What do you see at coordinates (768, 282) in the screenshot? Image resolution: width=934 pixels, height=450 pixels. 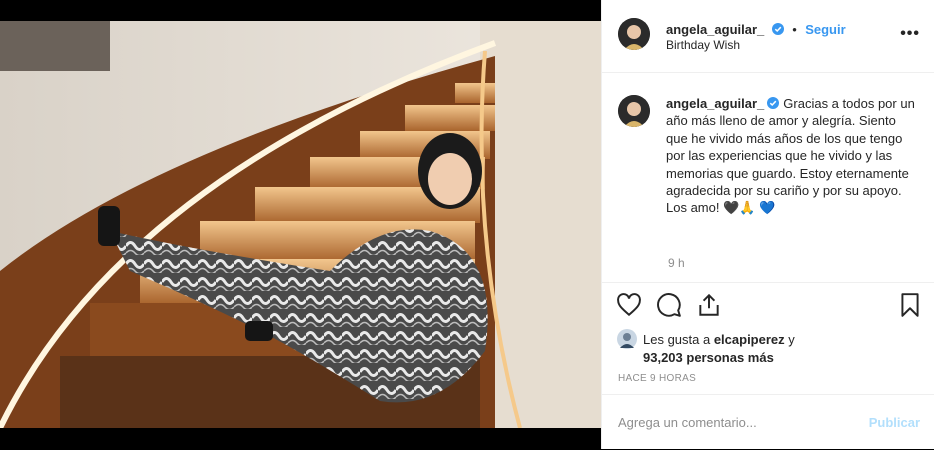 I see `divider` at bounding box center [768, 282].